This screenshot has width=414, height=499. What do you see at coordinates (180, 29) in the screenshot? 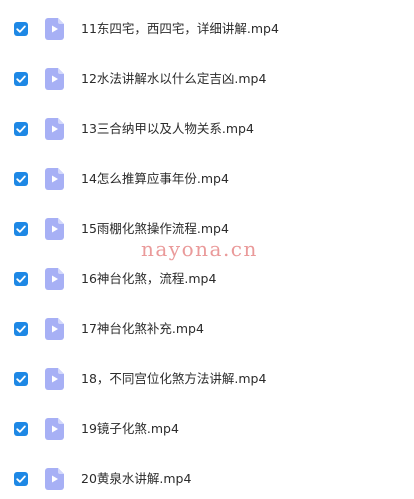
I see `file-name: 11东四宅，西四宅，详细讲解.mp4` at bounding box center [180, 29].